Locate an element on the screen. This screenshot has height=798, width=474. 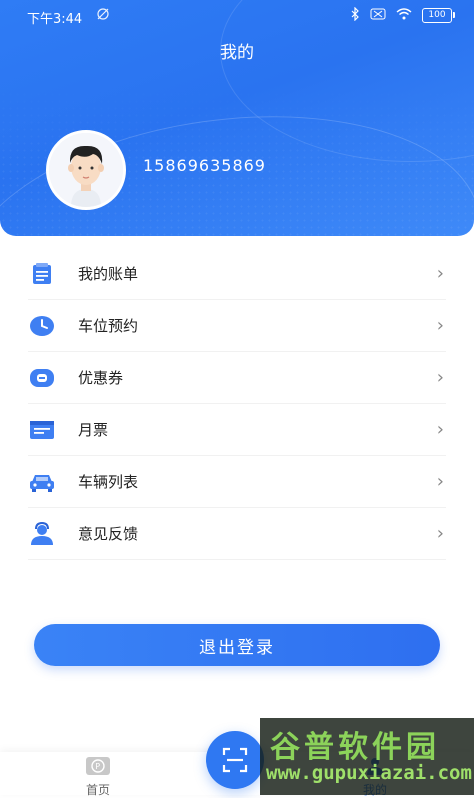
status-icons: 100 is located at coordinates (402, 15).